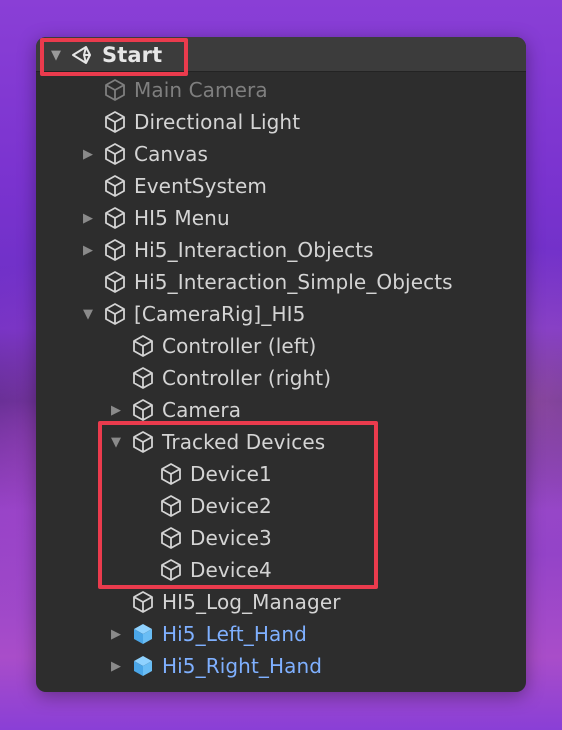  I want to click on hierarchy-item-label: HI5_Log_Manager, so click(251, 602).